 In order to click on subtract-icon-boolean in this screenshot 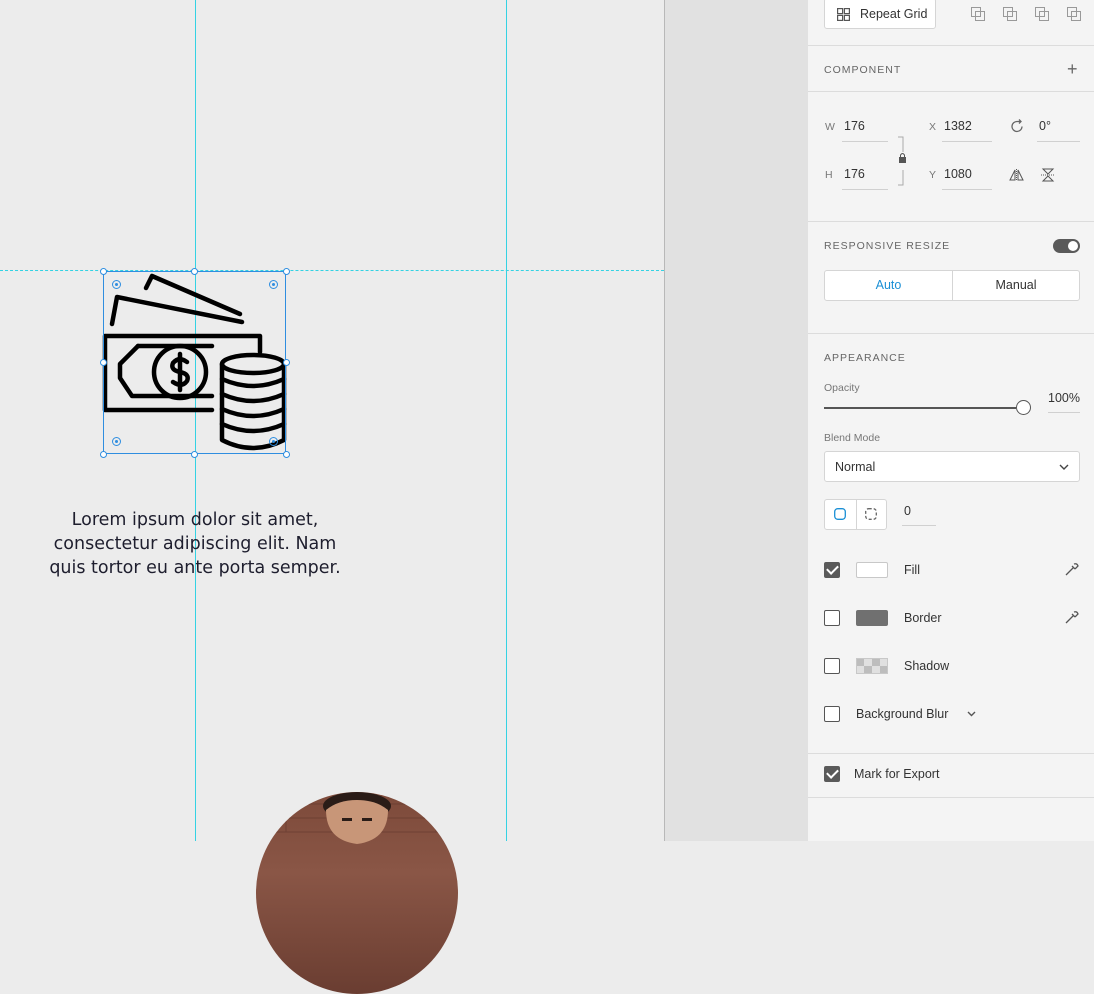, I will do `click(1010, 14)`.